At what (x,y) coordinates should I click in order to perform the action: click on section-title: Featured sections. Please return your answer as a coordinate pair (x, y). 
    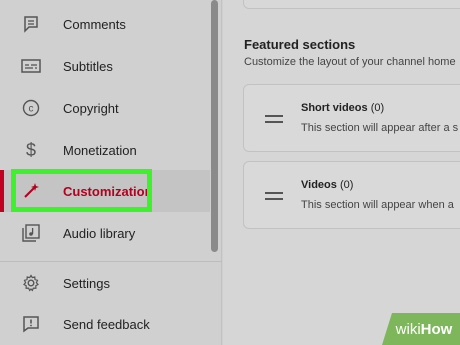
    Looking at the image, I should click on (300, 44).